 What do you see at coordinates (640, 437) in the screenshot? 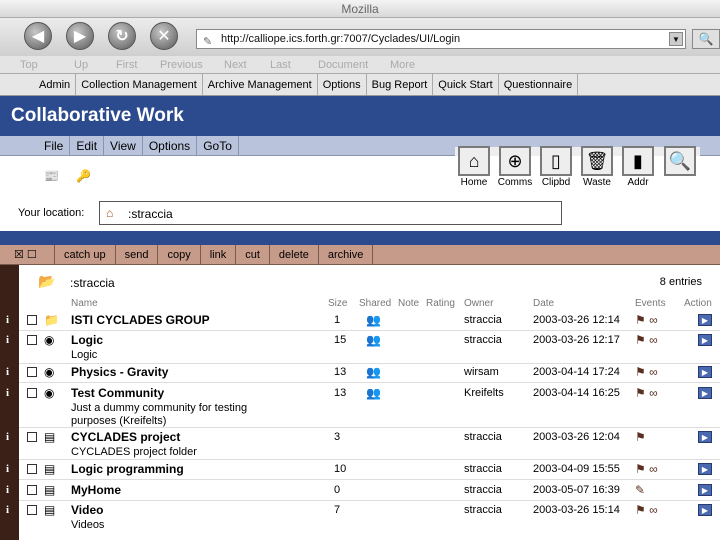
I see `events-icon: ⚑` at bounding box center [640, 437].